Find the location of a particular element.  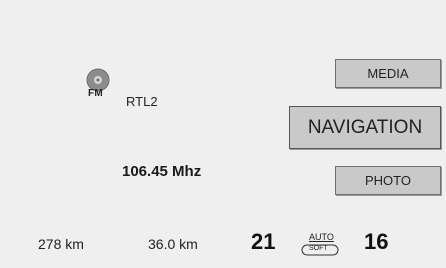

climate-sub-mode-label: SOFT is located at coordinates (318, 248).